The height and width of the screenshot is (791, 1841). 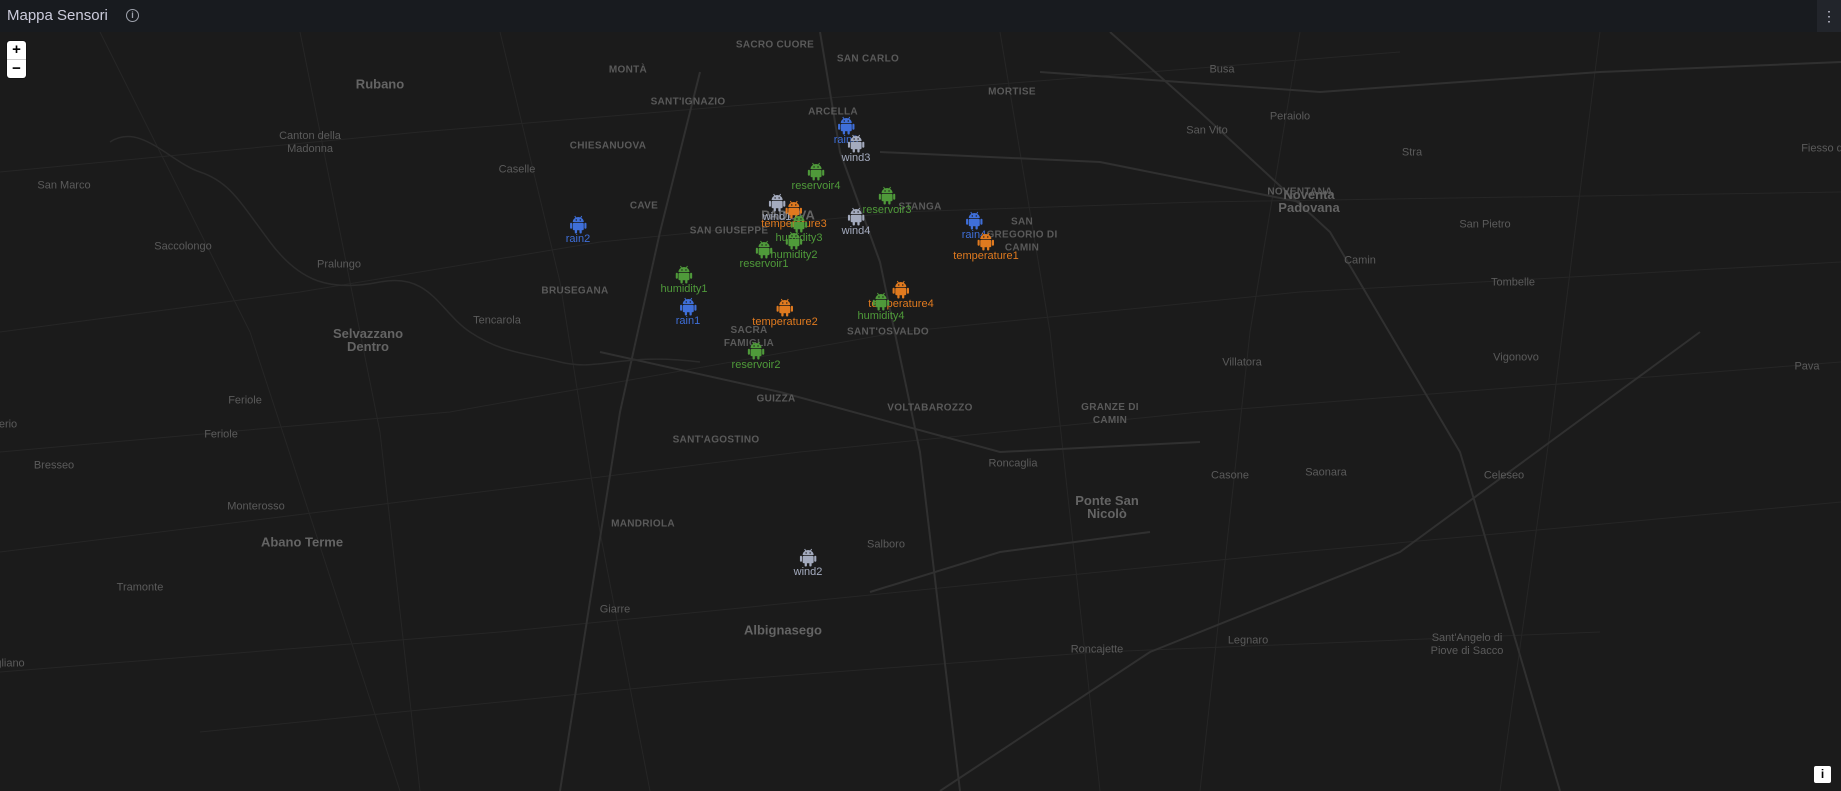 I want to click on sensor-marker-humidity4: humidity4, so click(x=881, y=307).